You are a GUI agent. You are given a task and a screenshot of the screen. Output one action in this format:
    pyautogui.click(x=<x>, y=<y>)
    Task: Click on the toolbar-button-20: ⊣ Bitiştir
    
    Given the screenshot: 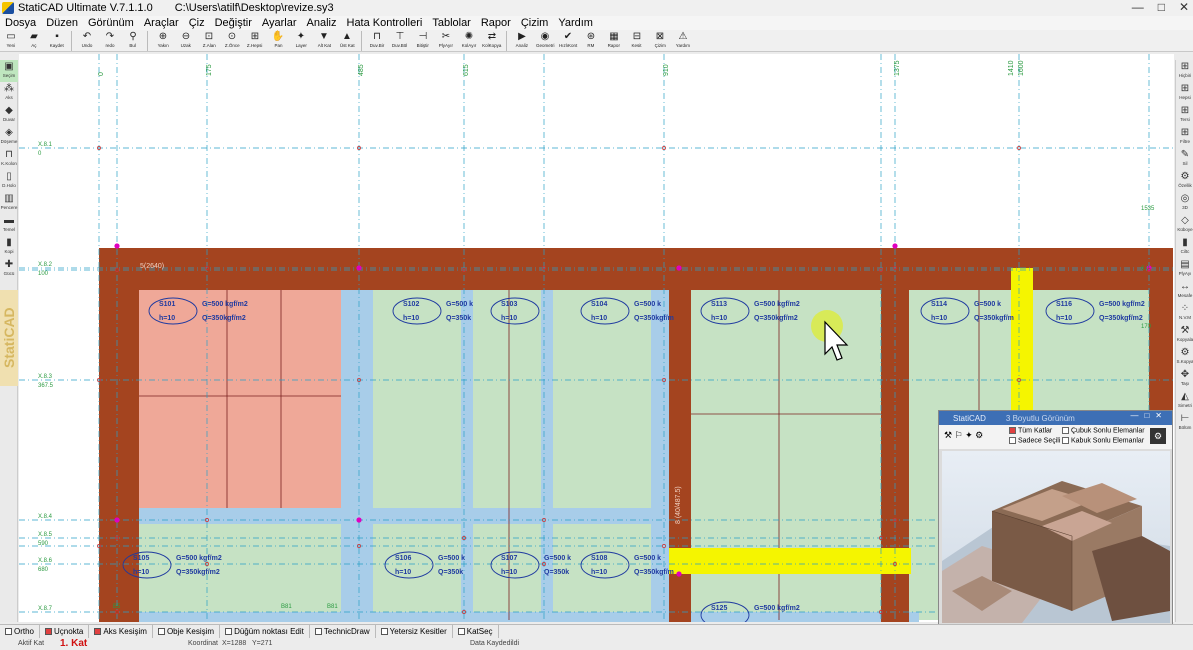 What is the action you would take?
    pyautogui.click(x=423, y=41)
    